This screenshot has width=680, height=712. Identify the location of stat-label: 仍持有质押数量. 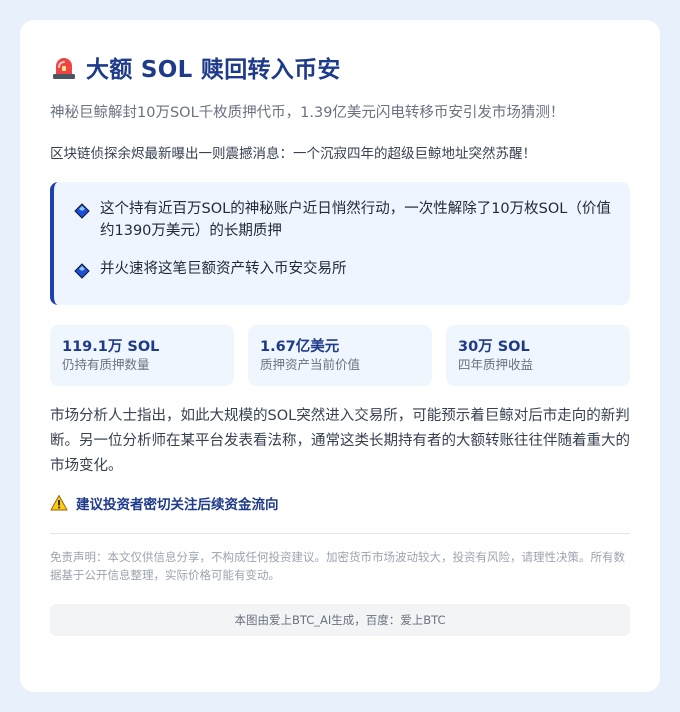
(106, 364).